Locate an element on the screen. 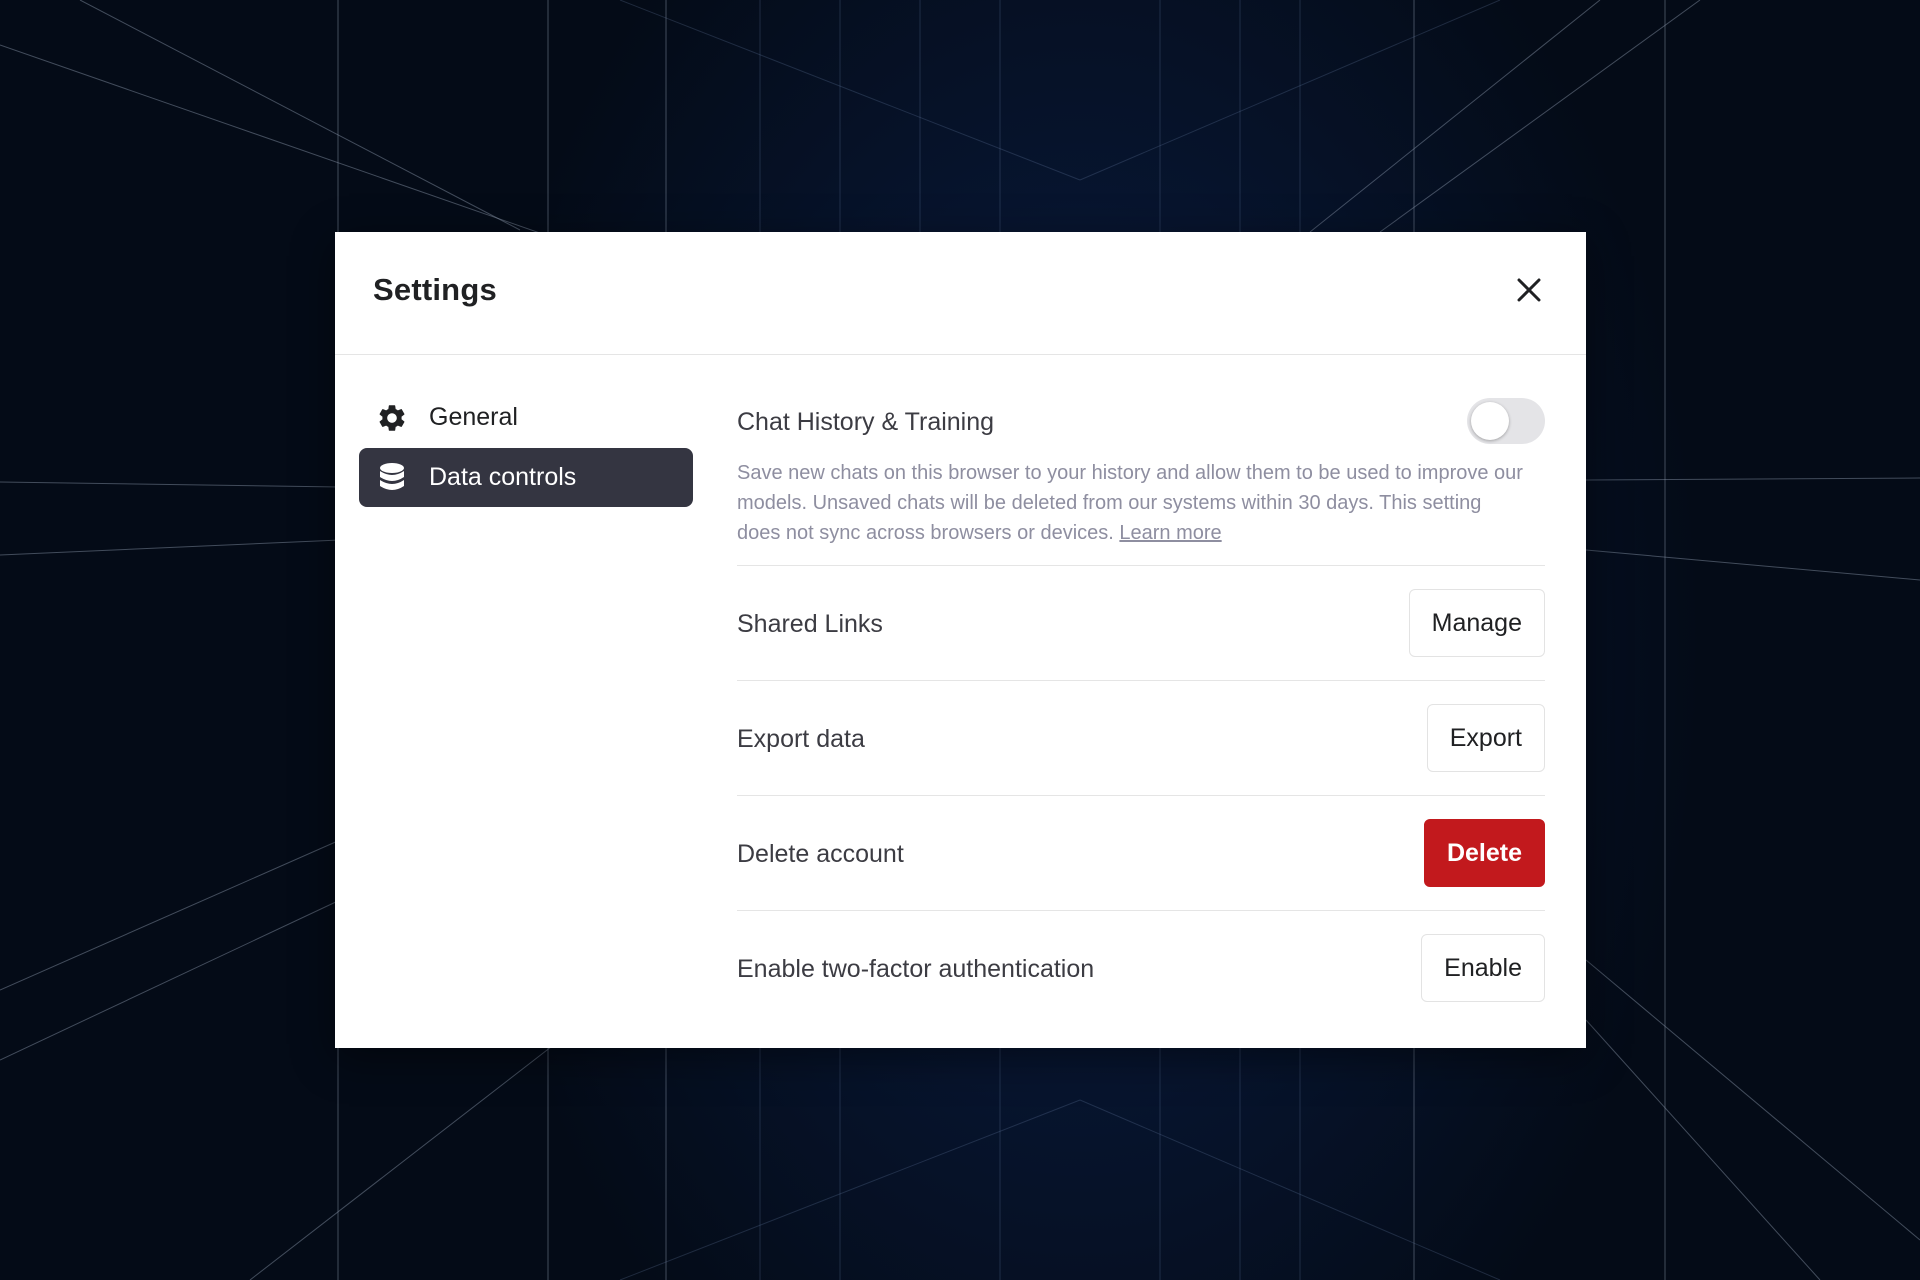  learn-more-link: Learn more is located at coordinates (1170, 533).